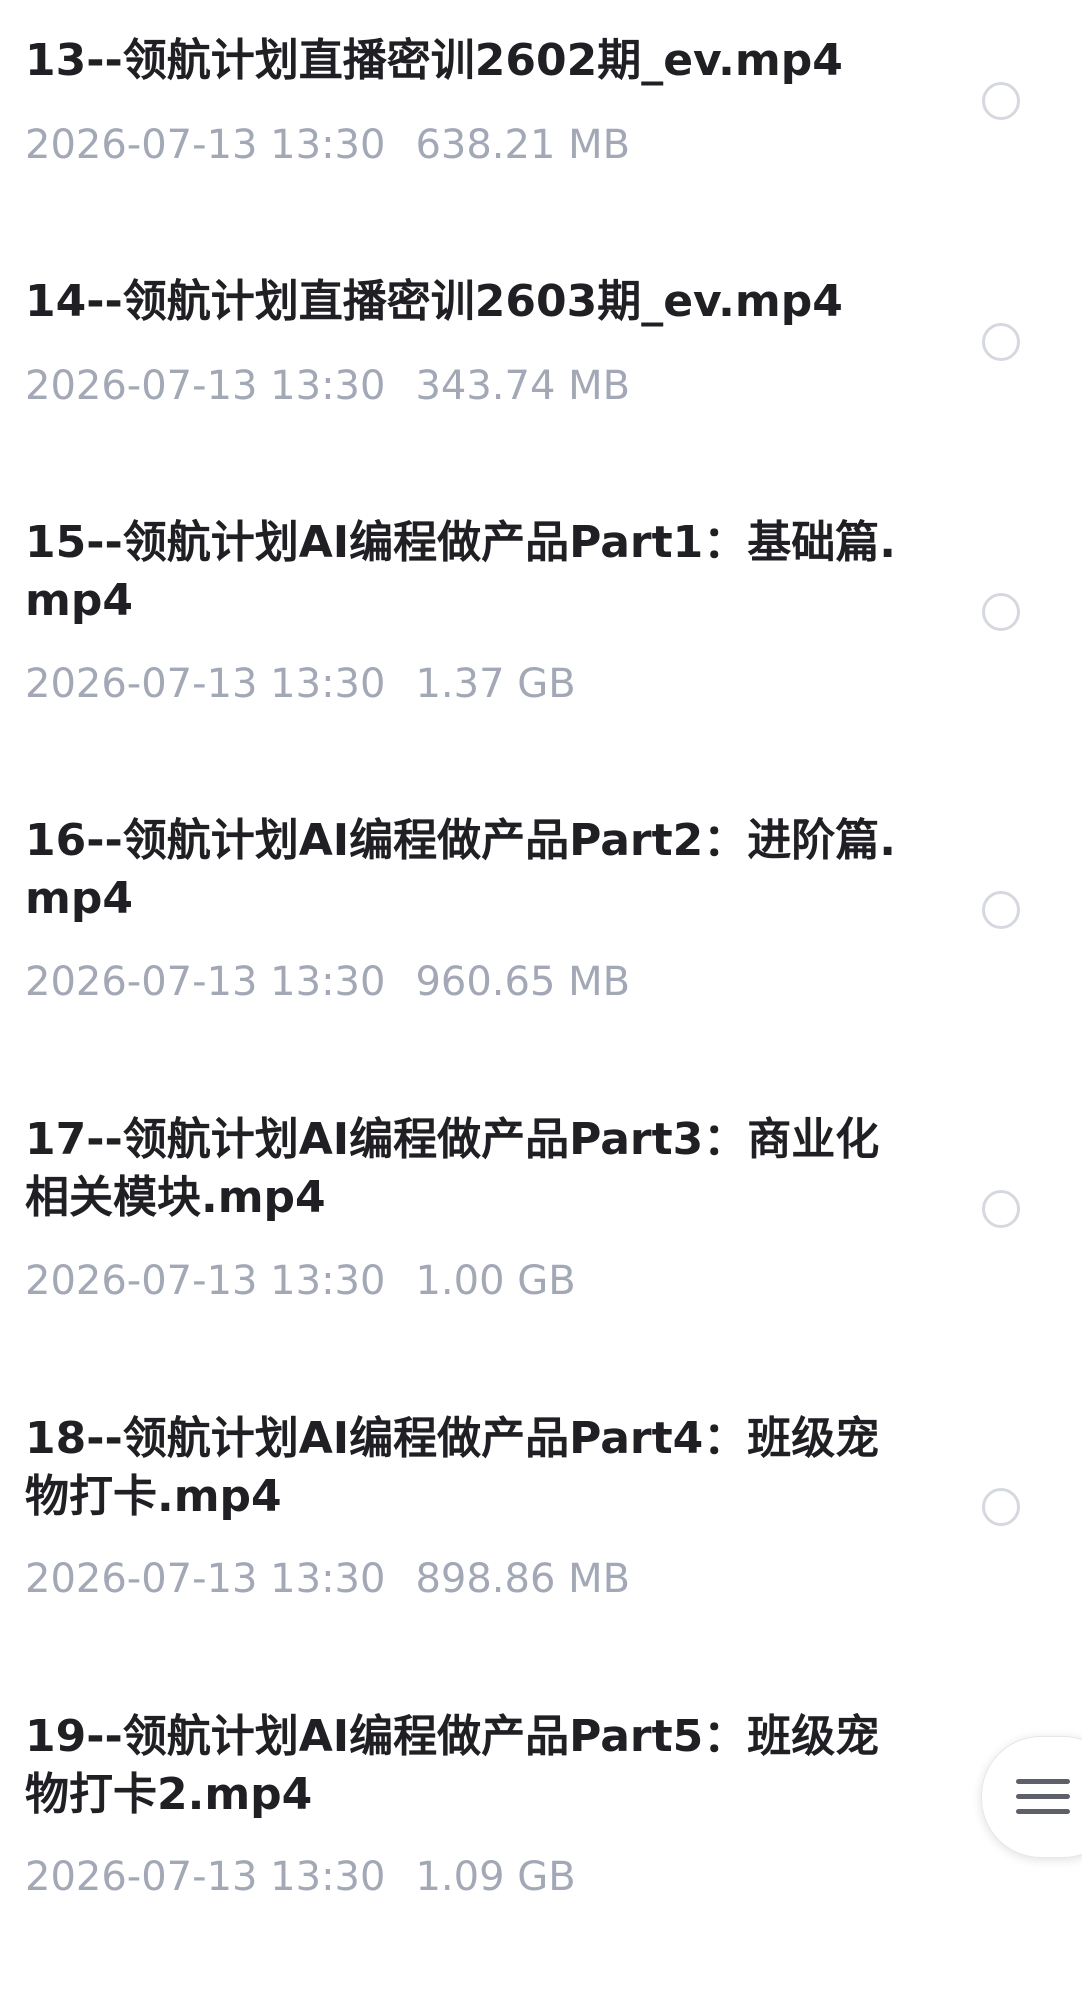 The image size is (1082, 1999). I want to click on file-meta: 2026-07-13 13:30 638.21 MB, so click(327, 145).